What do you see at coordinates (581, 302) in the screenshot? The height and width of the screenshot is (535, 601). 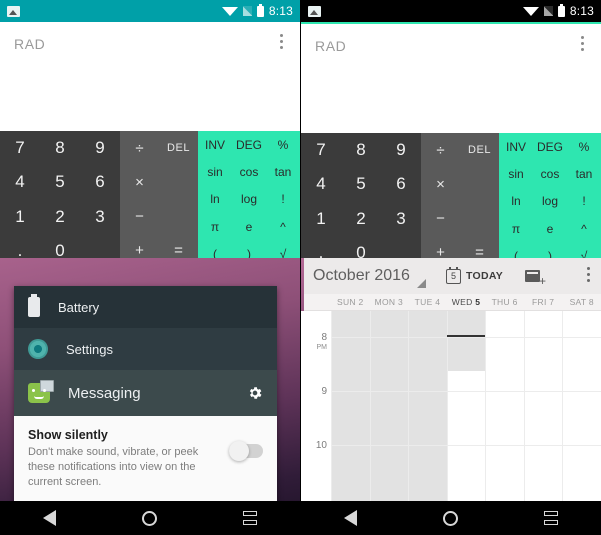 I see `day-header-sat: SAT 8` at bounding box center [581, 302].